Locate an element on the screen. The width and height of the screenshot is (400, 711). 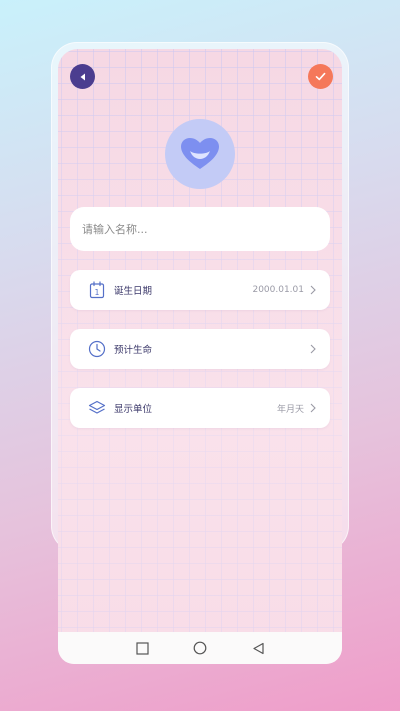
circle-icon is located at coordinates (200, 648).